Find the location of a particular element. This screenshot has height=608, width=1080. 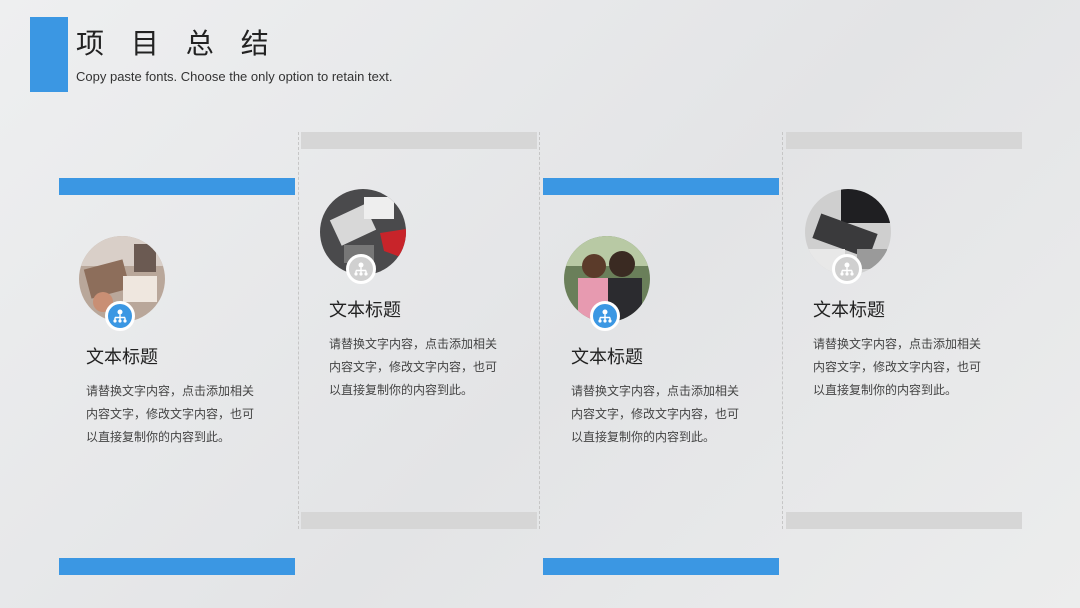

card-1-top-bar is located at coordinates (177, 186).